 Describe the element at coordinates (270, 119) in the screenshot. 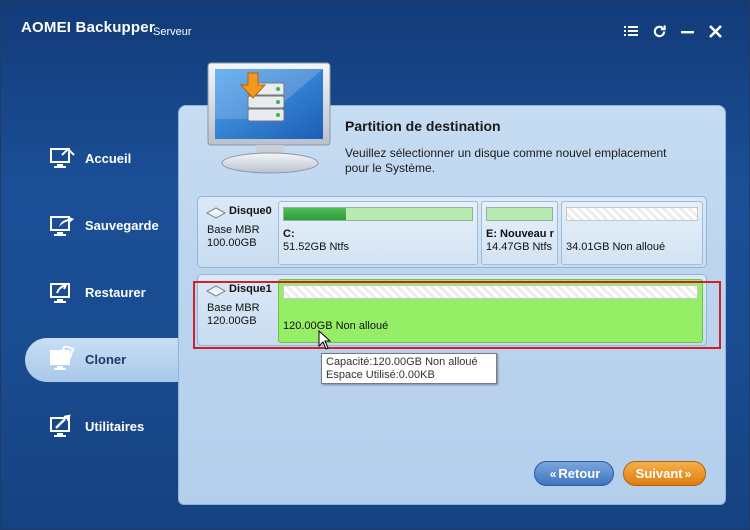

I see `monitor-disk-icon` at that location.